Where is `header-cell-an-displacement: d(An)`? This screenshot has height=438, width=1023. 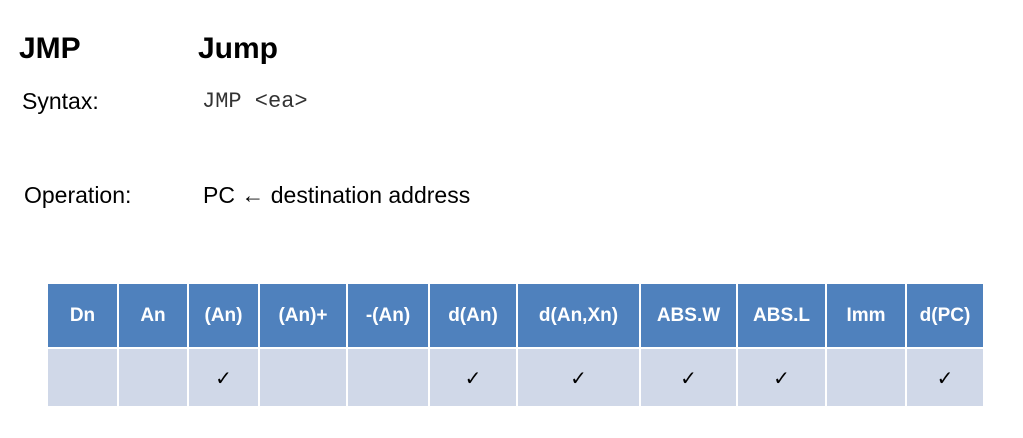
header-cell-an-displacement: d(An) is located at coordinates (473, 315).